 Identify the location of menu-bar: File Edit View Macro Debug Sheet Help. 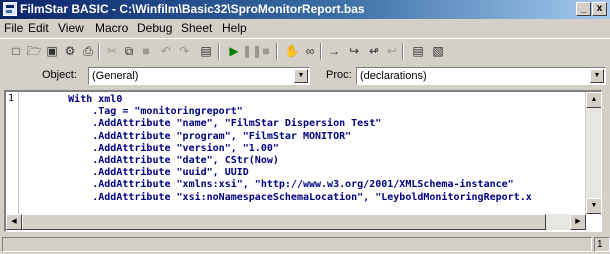
(305, 28).